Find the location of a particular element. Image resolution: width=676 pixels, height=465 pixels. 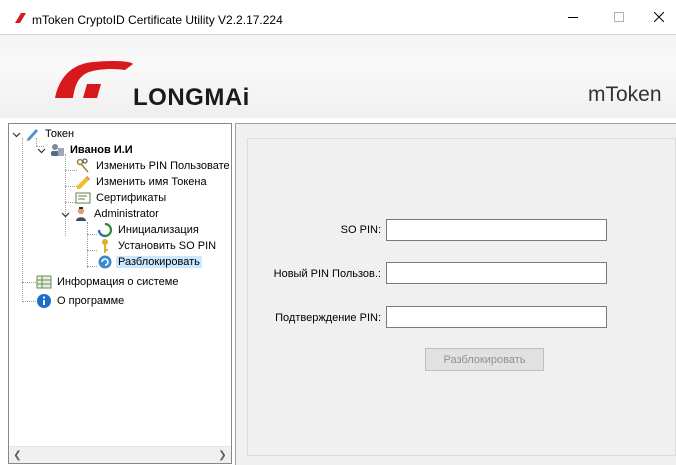

scroll-right-icon: ❯ is located at coordinates (222, 455).